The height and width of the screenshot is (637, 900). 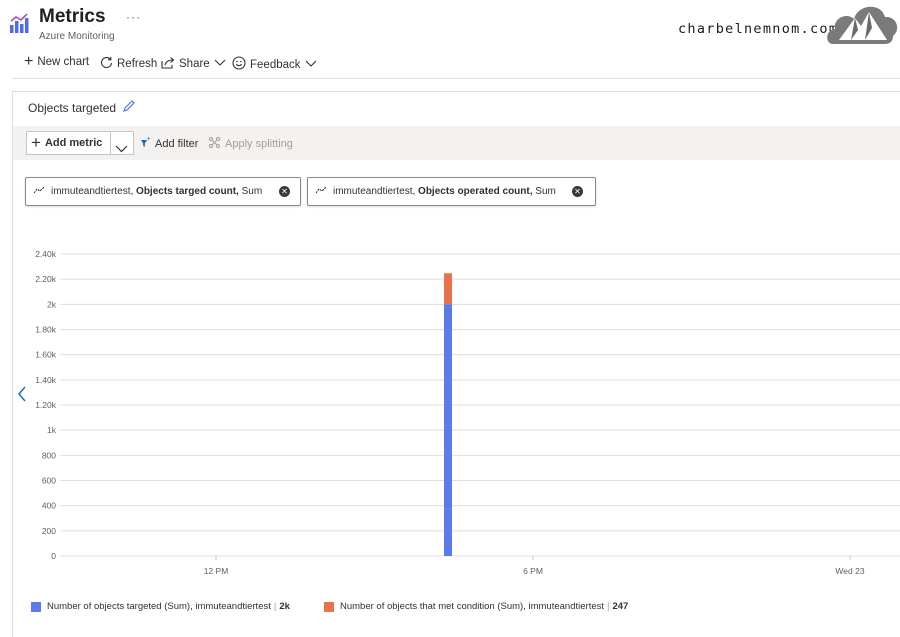 What do you see at coordinates (456, 78) in the screenshot?
I see `toolbar-divider` at bounding box center [456, 78].